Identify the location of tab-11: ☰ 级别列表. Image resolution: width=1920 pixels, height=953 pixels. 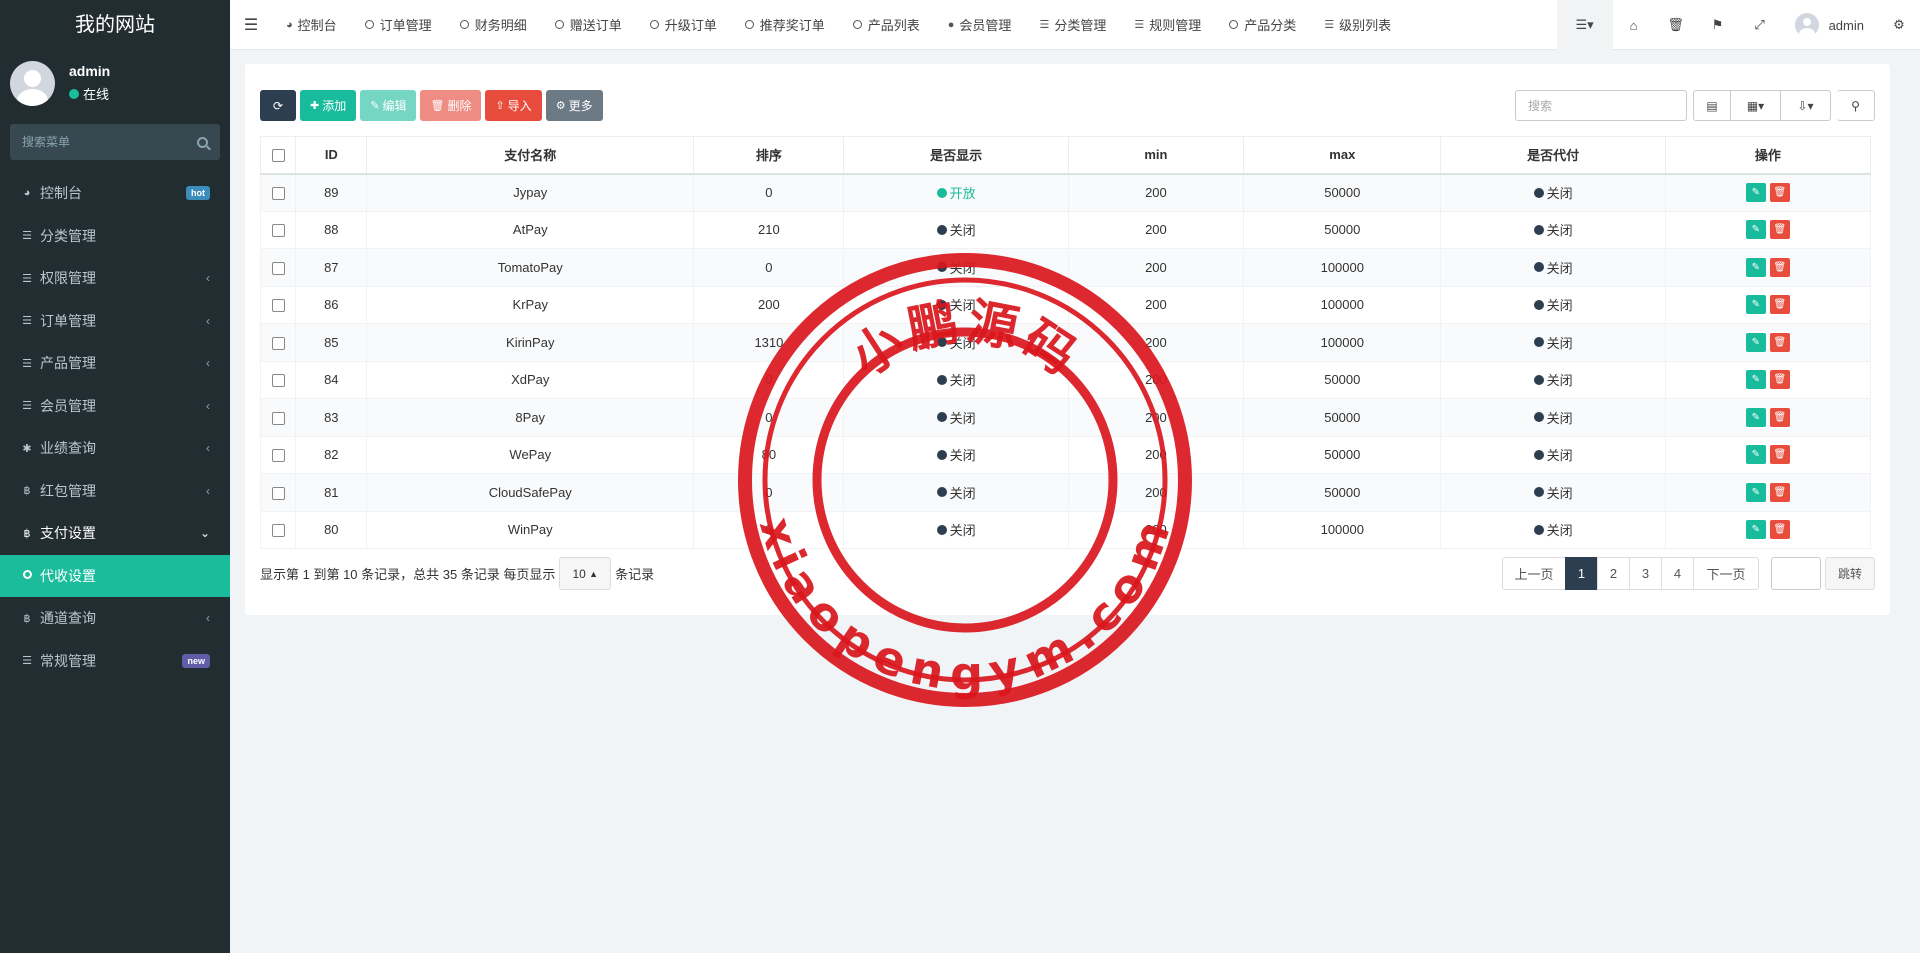
(1357, 25).